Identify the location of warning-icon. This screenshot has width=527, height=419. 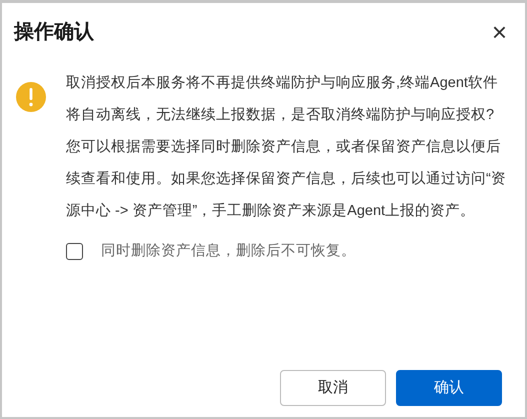
(31, 97).